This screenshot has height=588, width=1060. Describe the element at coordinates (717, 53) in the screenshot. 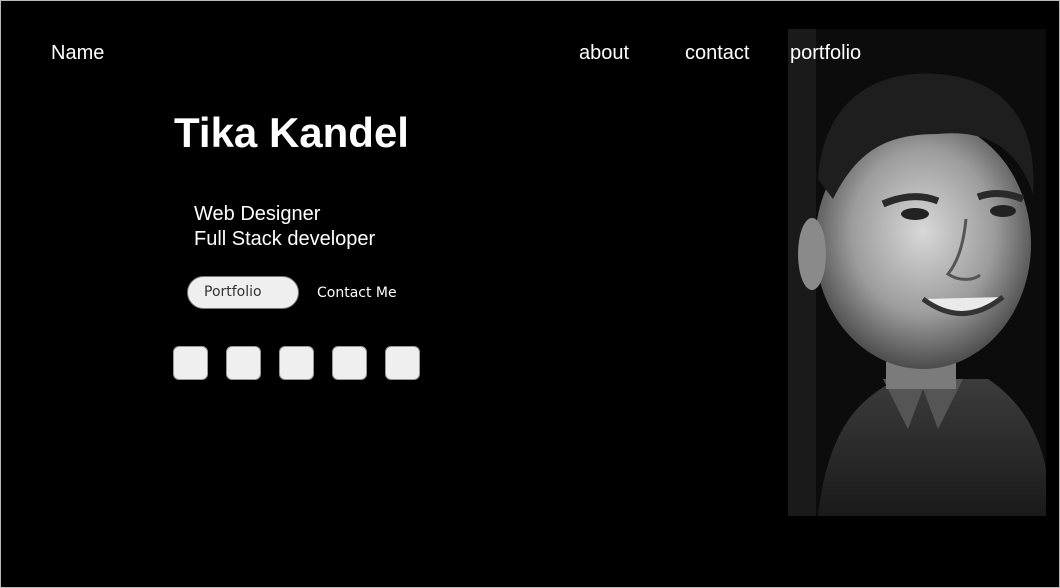

I see `nav-contact-link: contact` at that location.